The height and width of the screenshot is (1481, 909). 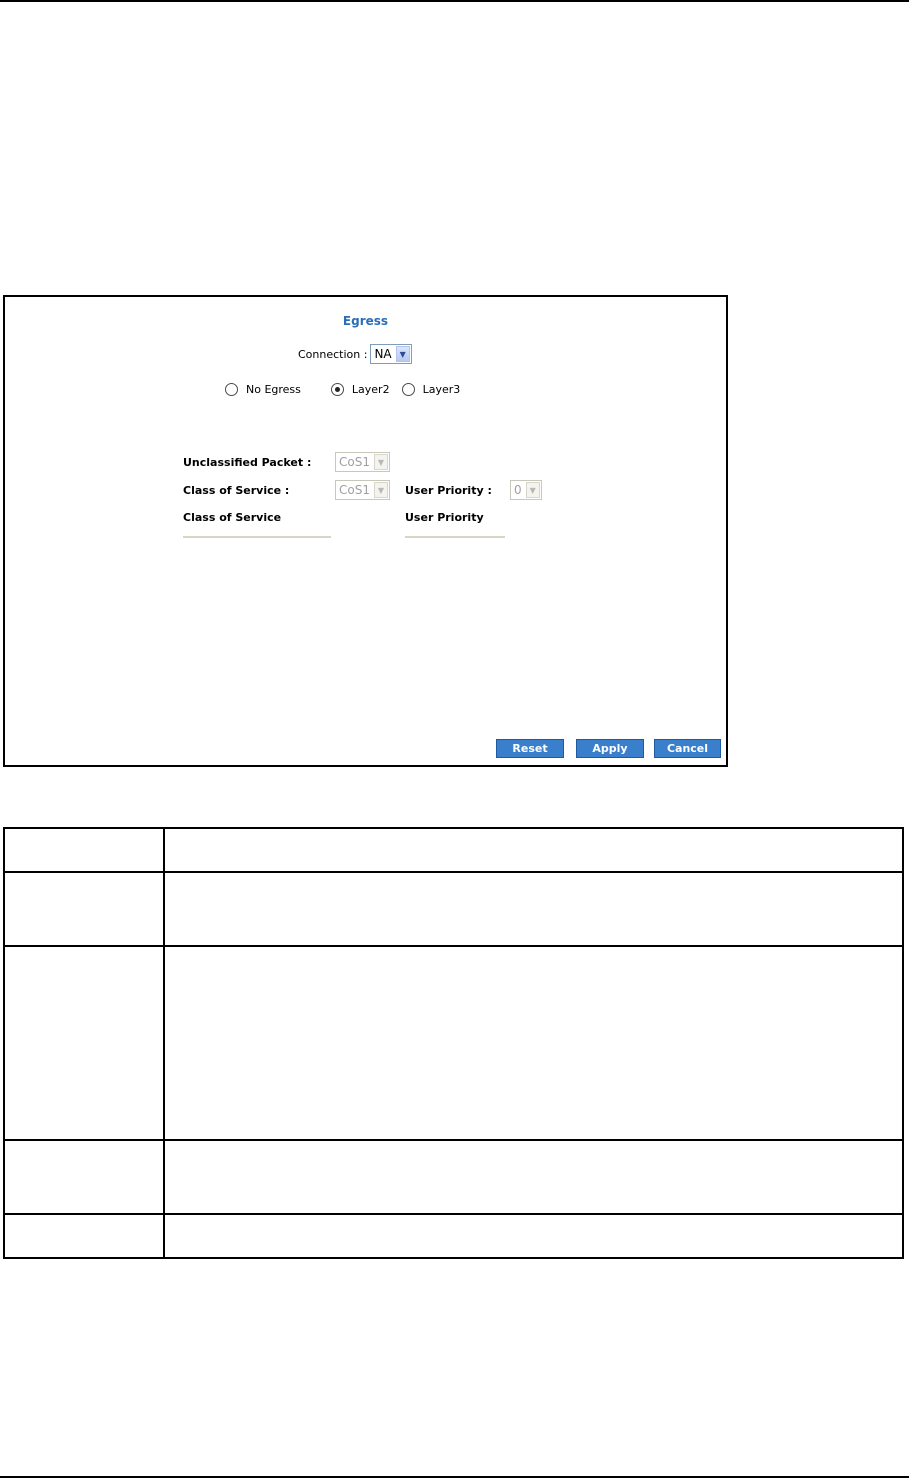 What do you see at coordinates (441, 389) in the screenshot?
I see `radio-layer3-label: Layer3` at bounding box center [441, 389].